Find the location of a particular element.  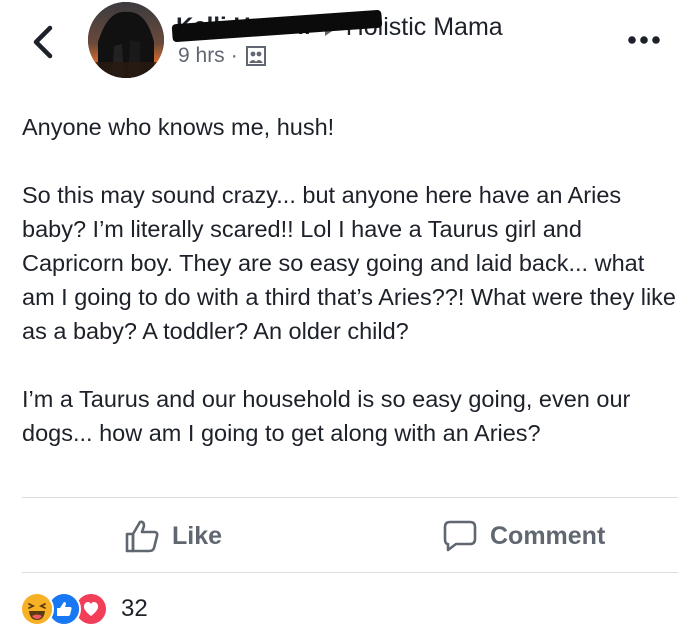

author-line: Kelli Howell Holistic Mama is located at coordinates (337, 26).